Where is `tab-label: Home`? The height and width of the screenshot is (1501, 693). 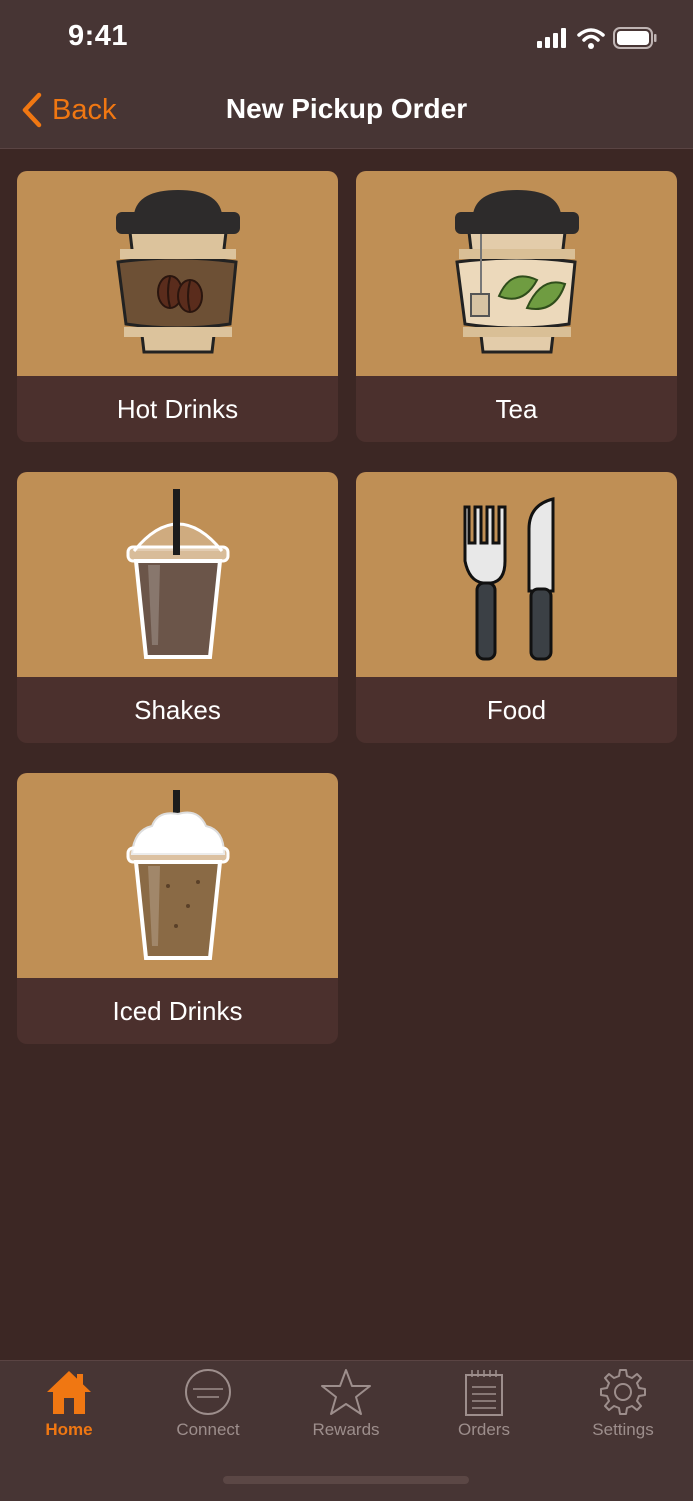
tab-label: Home is located at coordinates (69, 1429).